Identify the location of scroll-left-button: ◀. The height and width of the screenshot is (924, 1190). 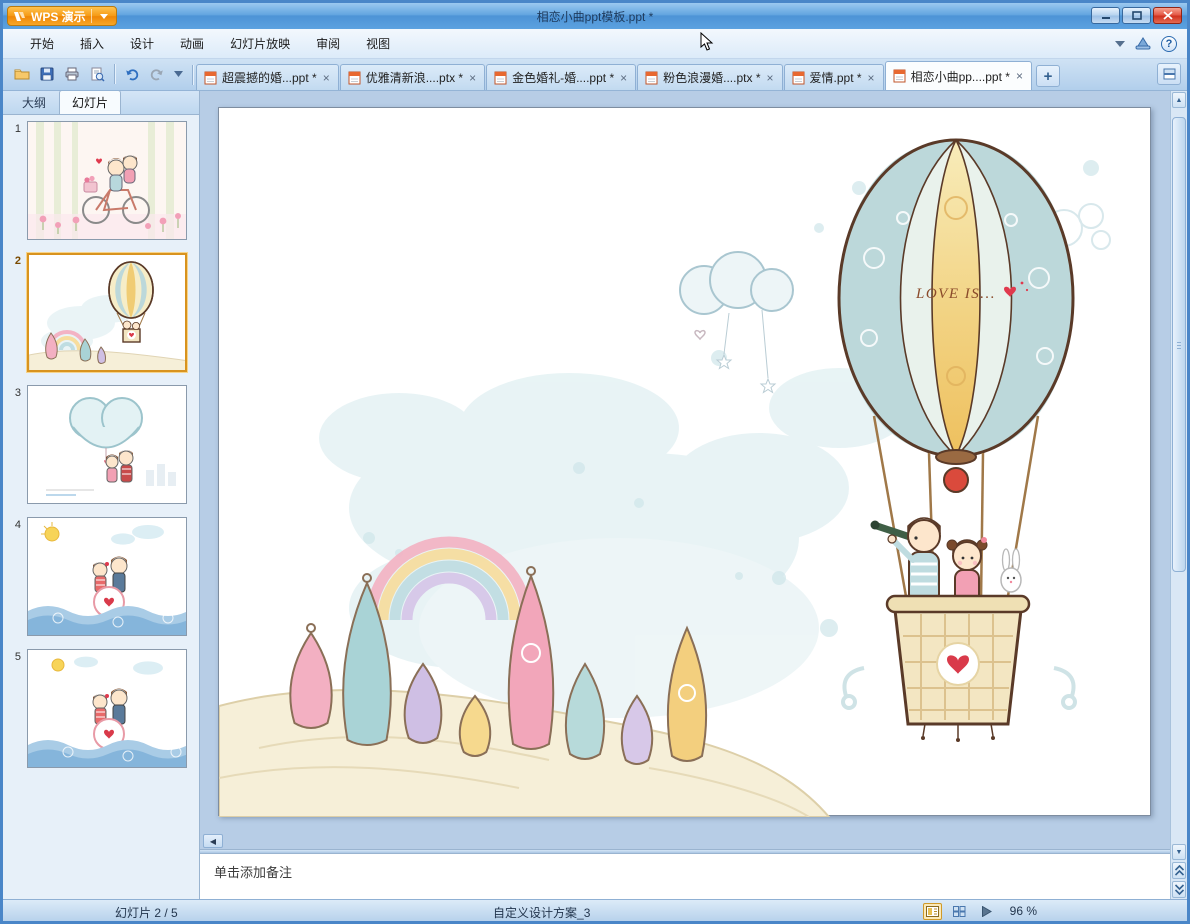
(213, 841).